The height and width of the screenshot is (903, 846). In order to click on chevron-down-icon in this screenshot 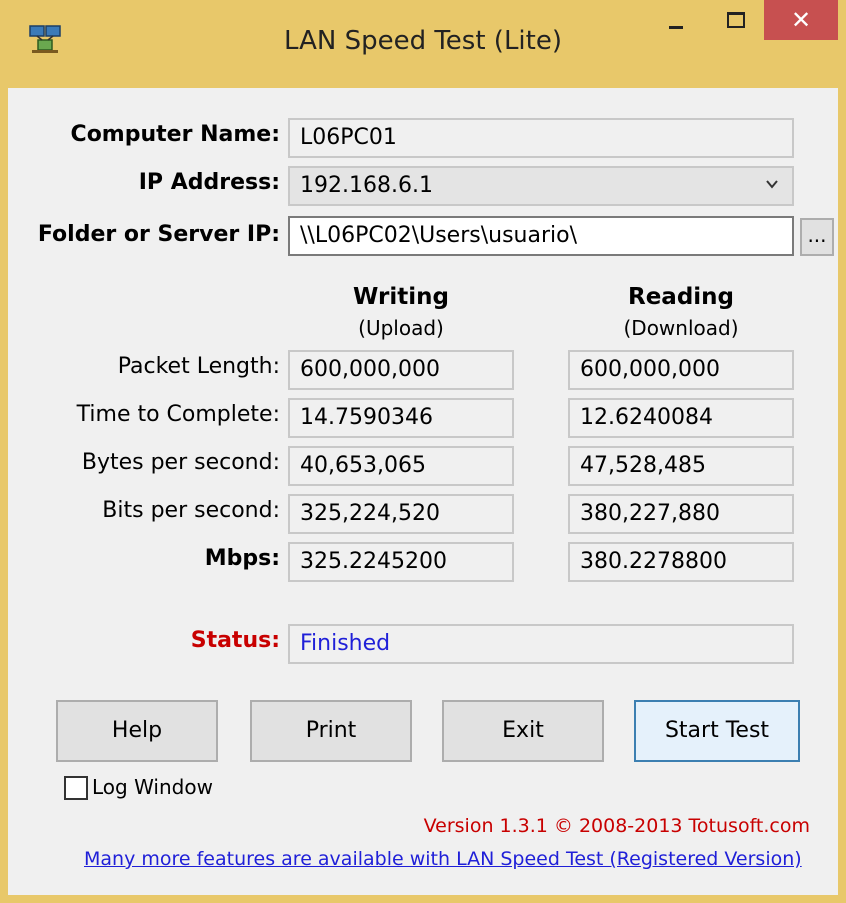, I will do `click(772, 184)`.